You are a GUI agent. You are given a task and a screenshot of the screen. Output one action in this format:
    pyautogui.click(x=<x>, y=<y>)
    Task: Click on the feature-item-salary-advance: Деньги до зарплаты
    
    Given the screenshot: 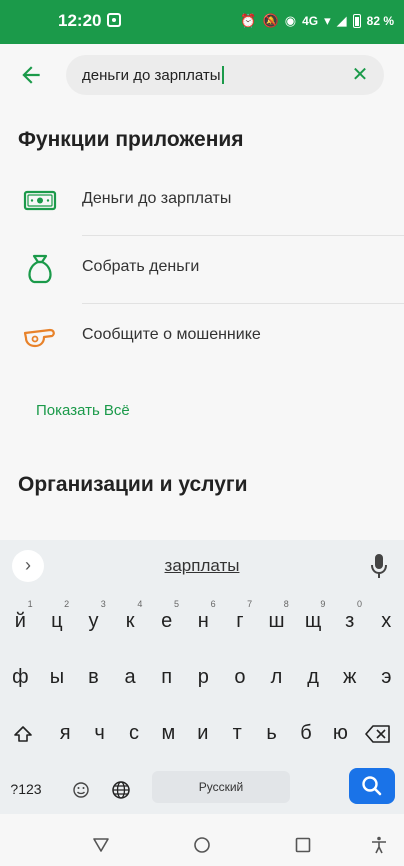 What is the action you would take?
    pyautogui.click(x=202, y=202)
    